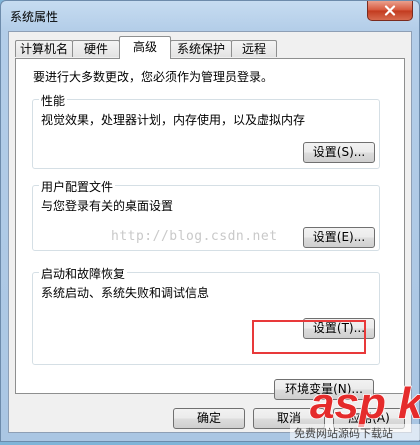 The height and width of the screenshot is (445, 420). I want to click on tab-system-protection: 系统保护, so click(201, 48).